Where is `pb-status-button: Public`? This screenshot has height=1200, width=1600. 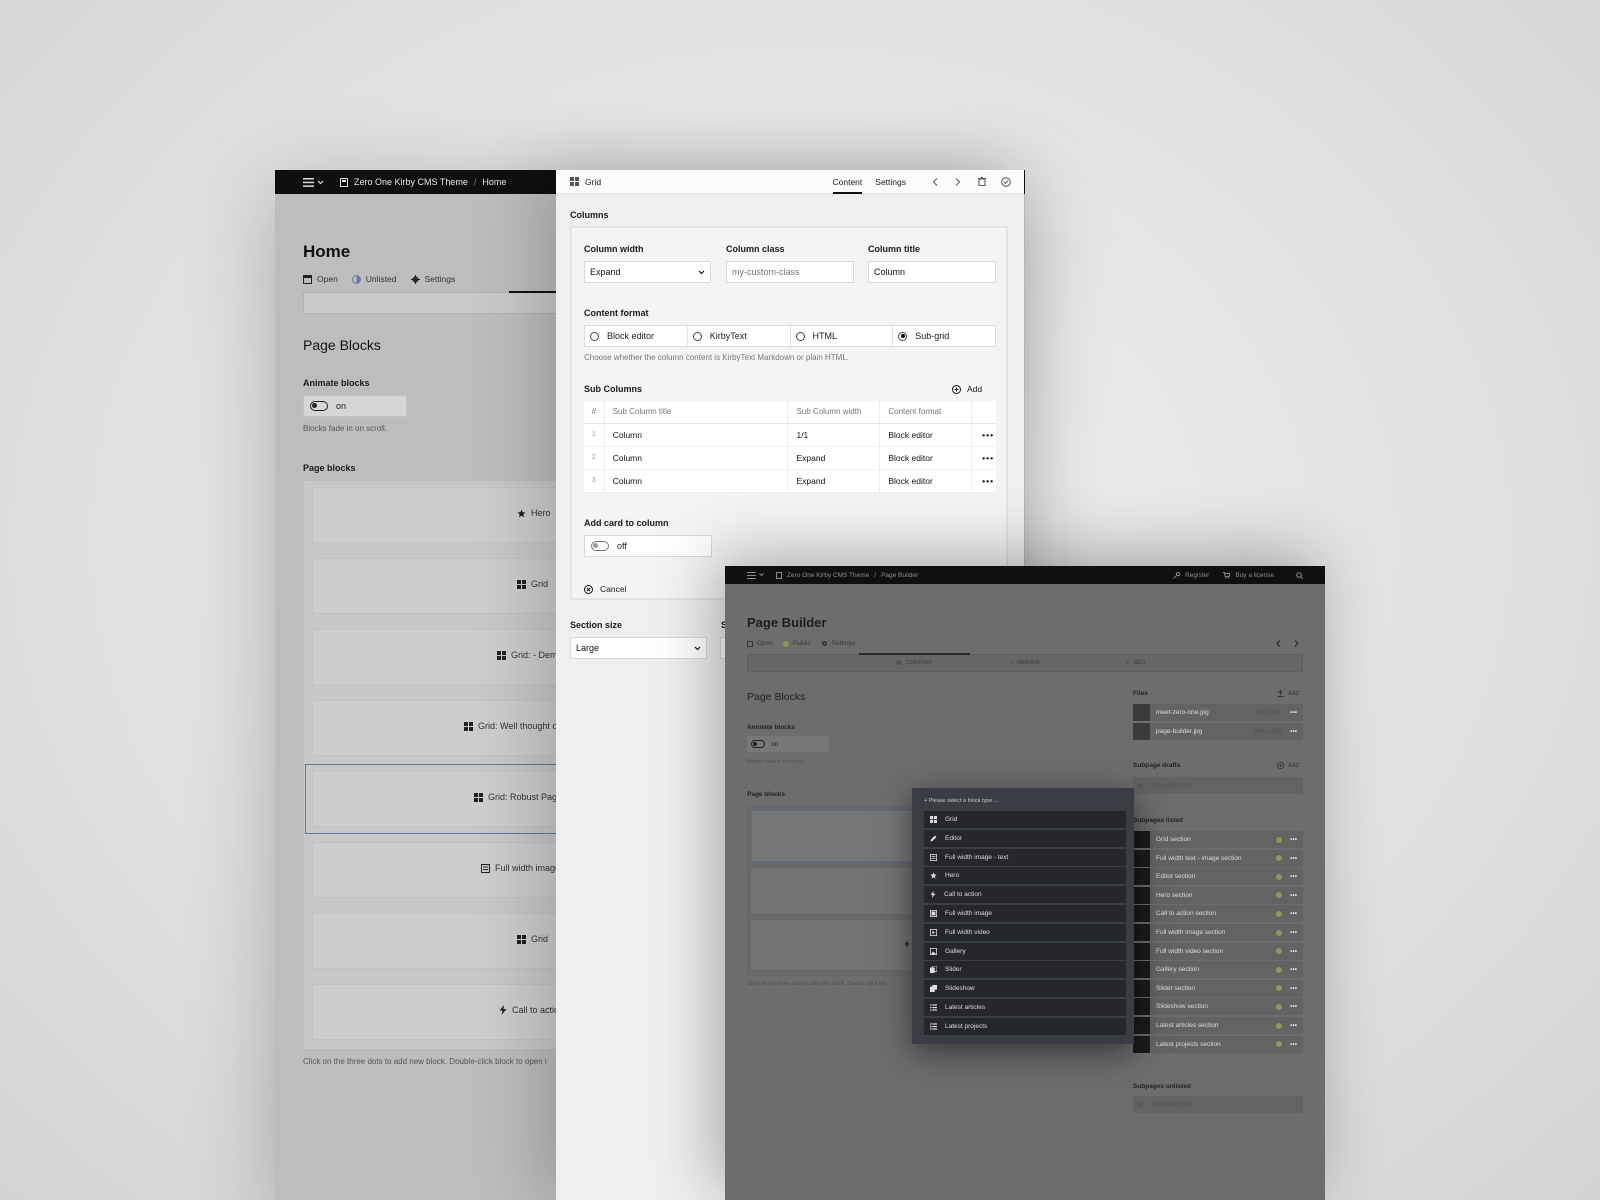 pb-status-button: Public is located at coordinates (796, 643).